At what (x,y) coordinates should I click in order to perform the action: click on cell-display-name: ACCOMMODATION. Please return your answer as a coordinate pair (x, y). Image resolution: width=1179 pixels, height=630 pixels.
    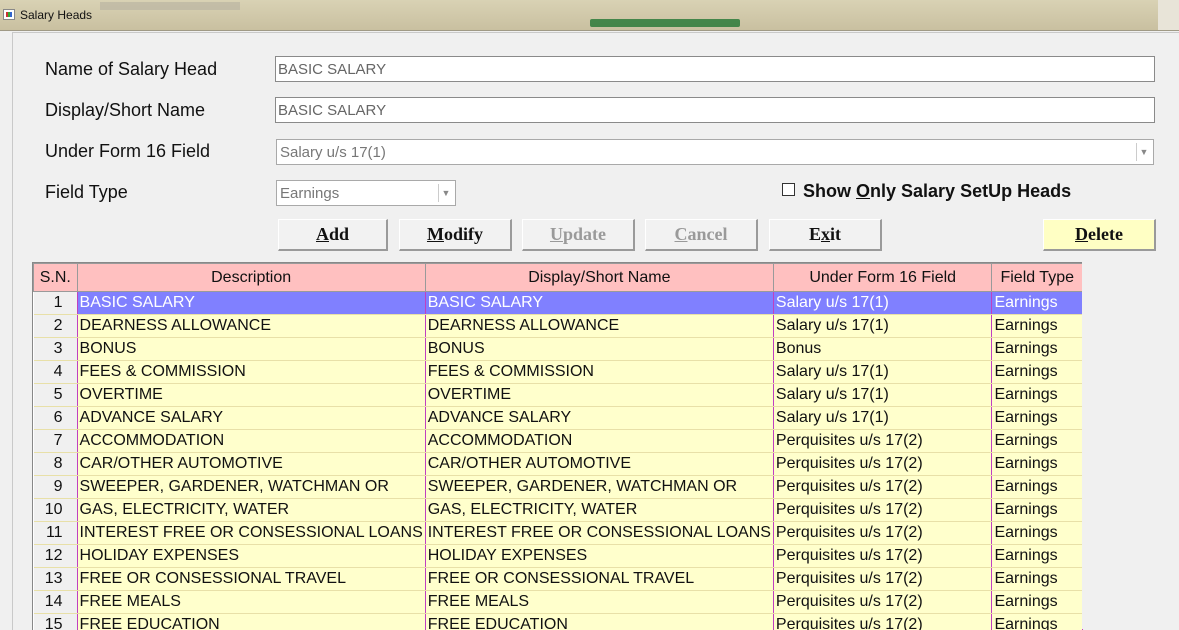
    Looking at the image, I should click on (599, 441).